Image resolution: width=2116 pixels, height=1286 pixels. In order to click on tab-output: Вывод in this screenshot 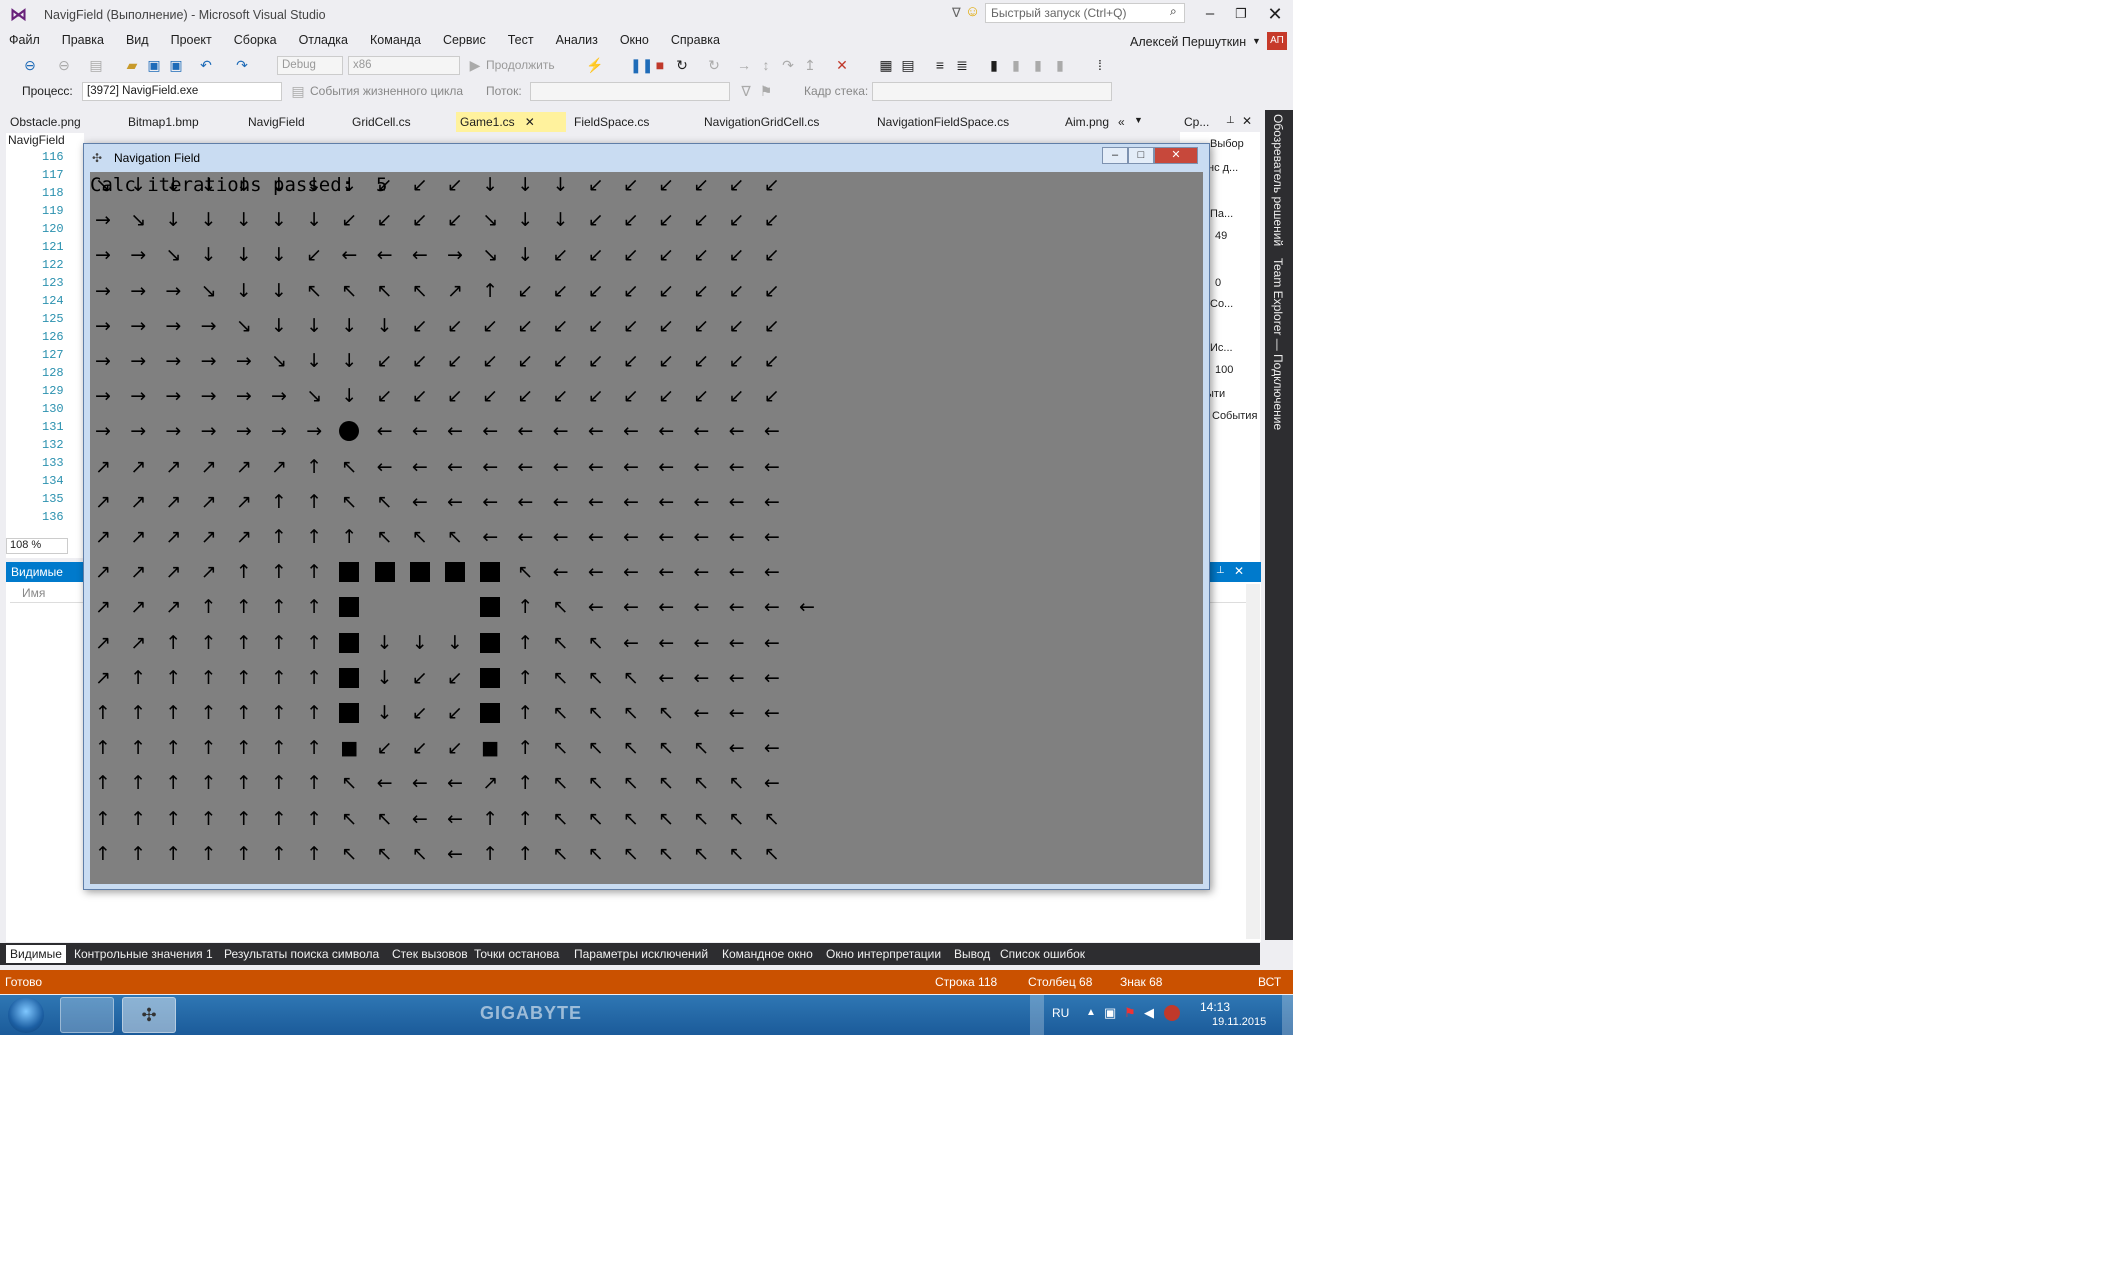, I will do `click(972, 954)`.